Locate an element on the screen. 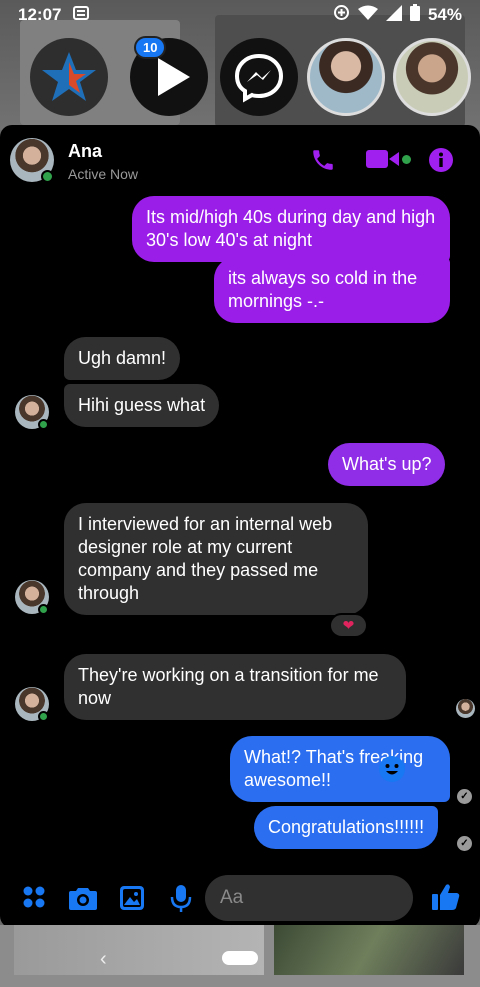 The image size is (480, 987). seen-avatar is located at coordinates (465, 708).